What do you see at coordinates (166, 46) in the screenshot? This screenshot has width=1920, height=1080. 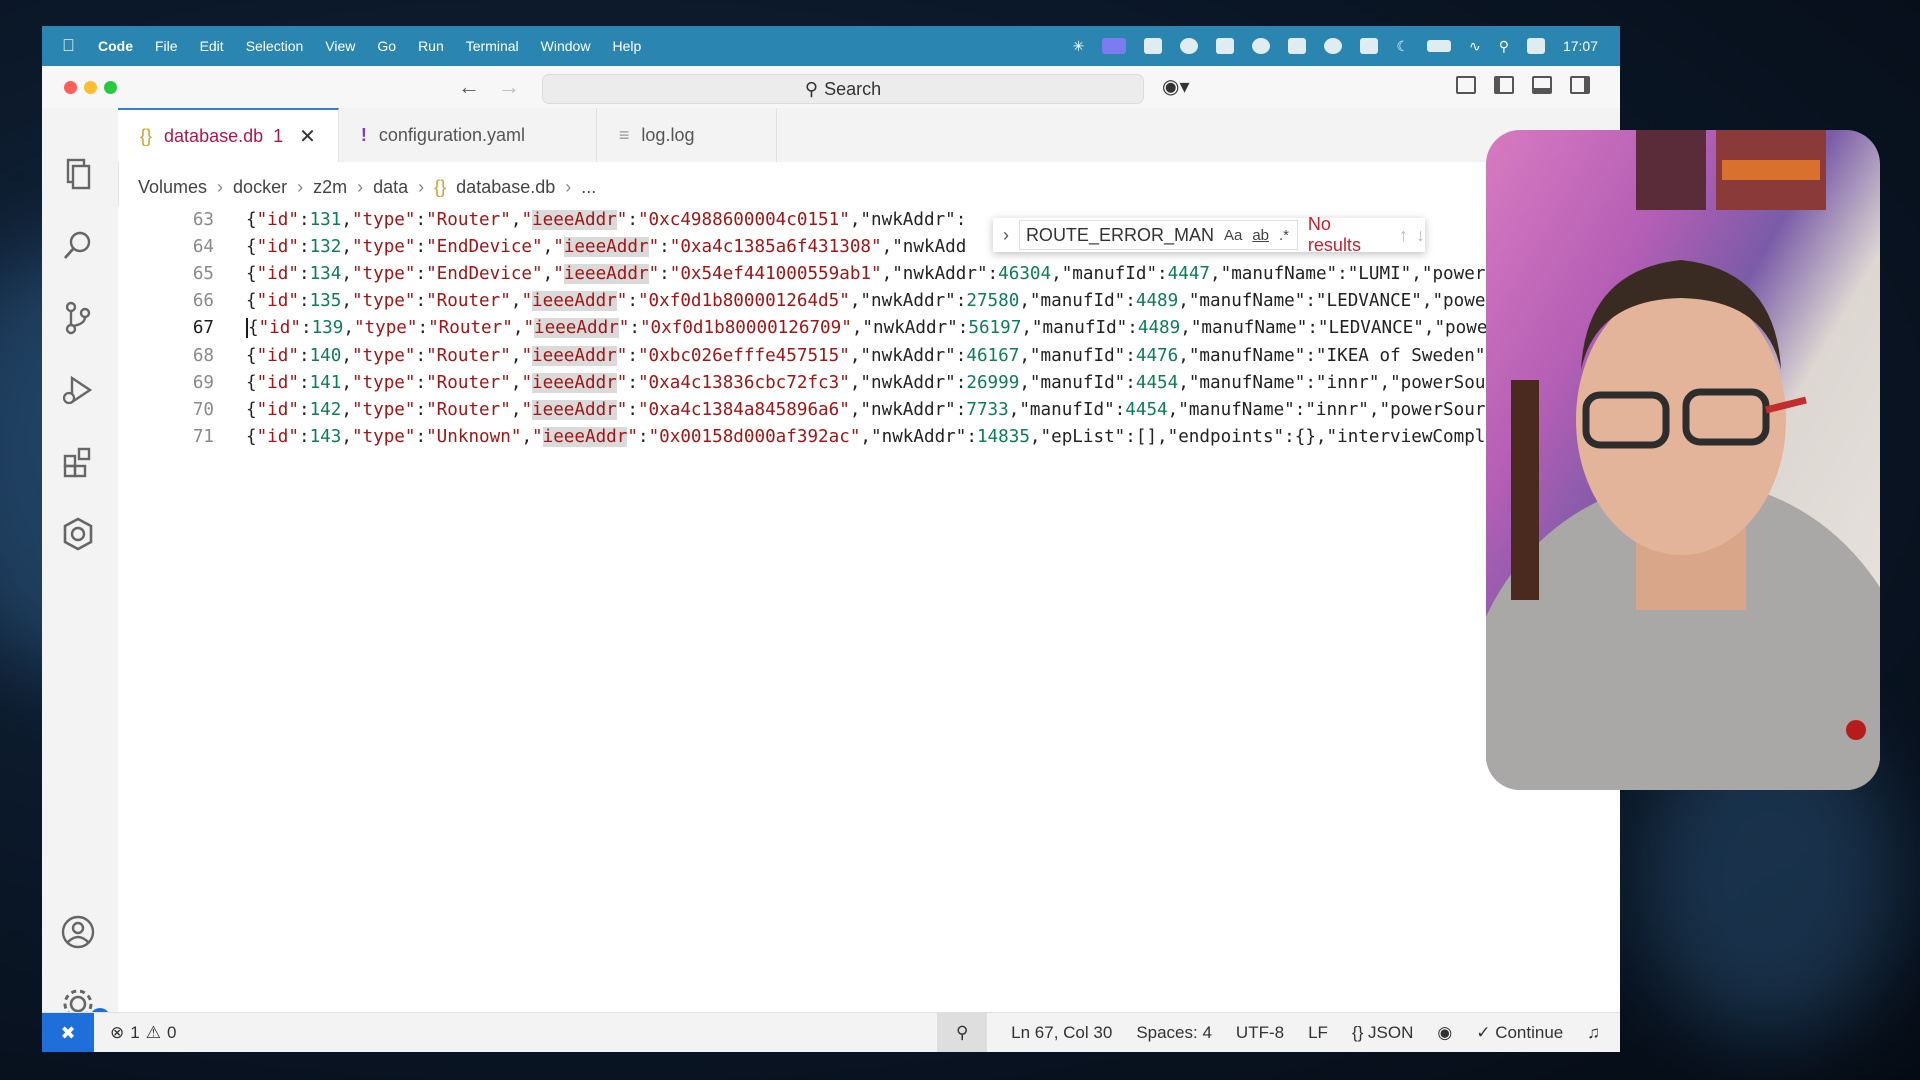 I see `menu-file: File` at bounding box center [166, 46].